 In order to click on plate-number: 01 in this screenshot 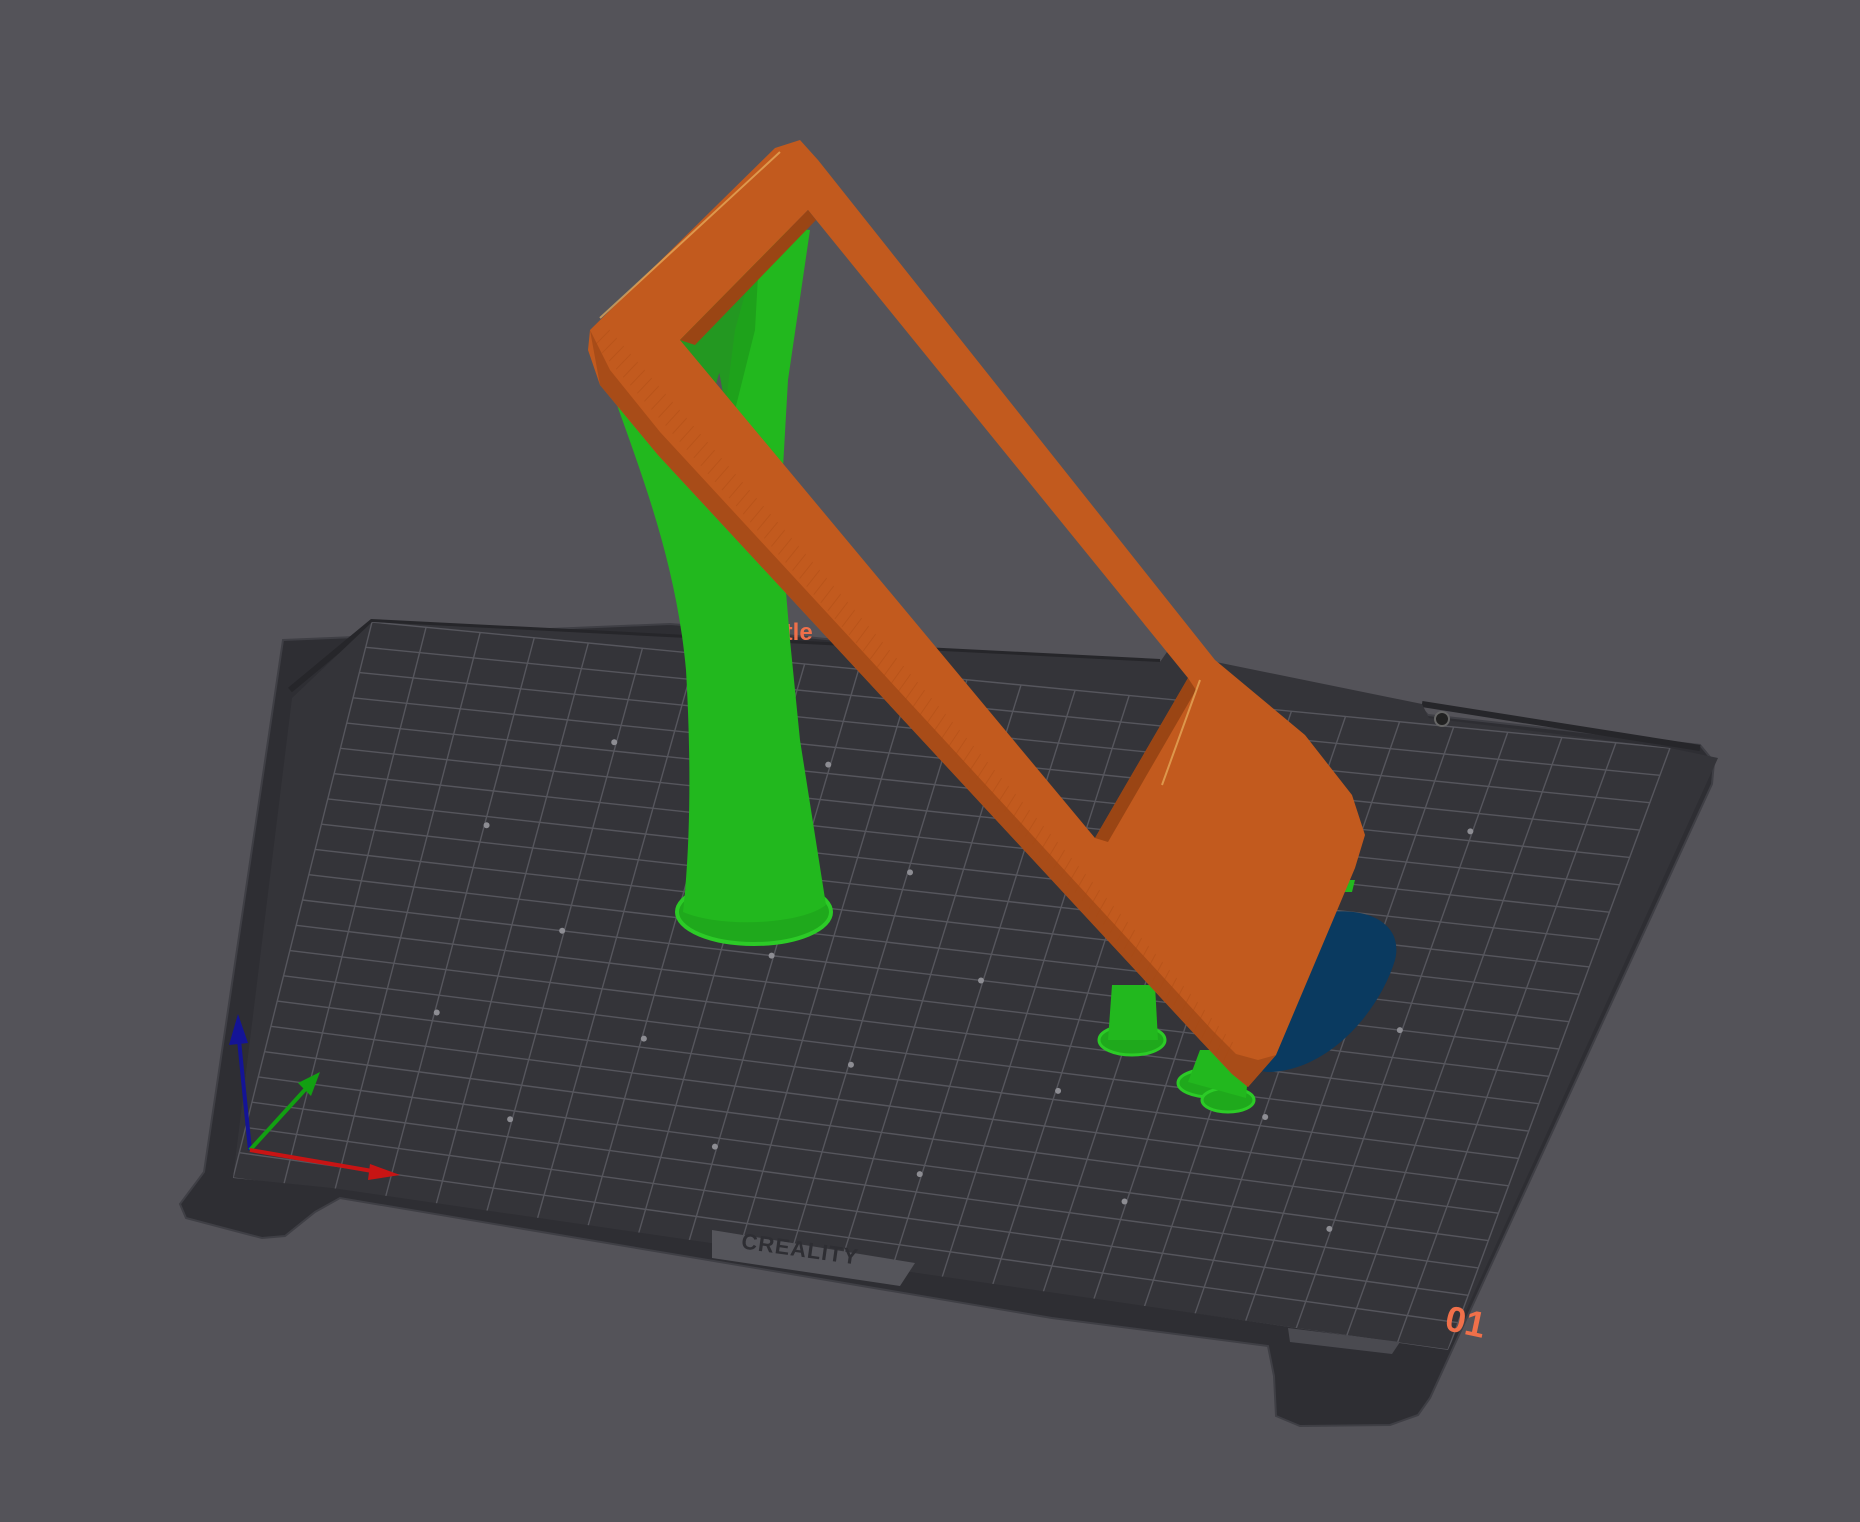, I will do `click(1466, 1321)`.